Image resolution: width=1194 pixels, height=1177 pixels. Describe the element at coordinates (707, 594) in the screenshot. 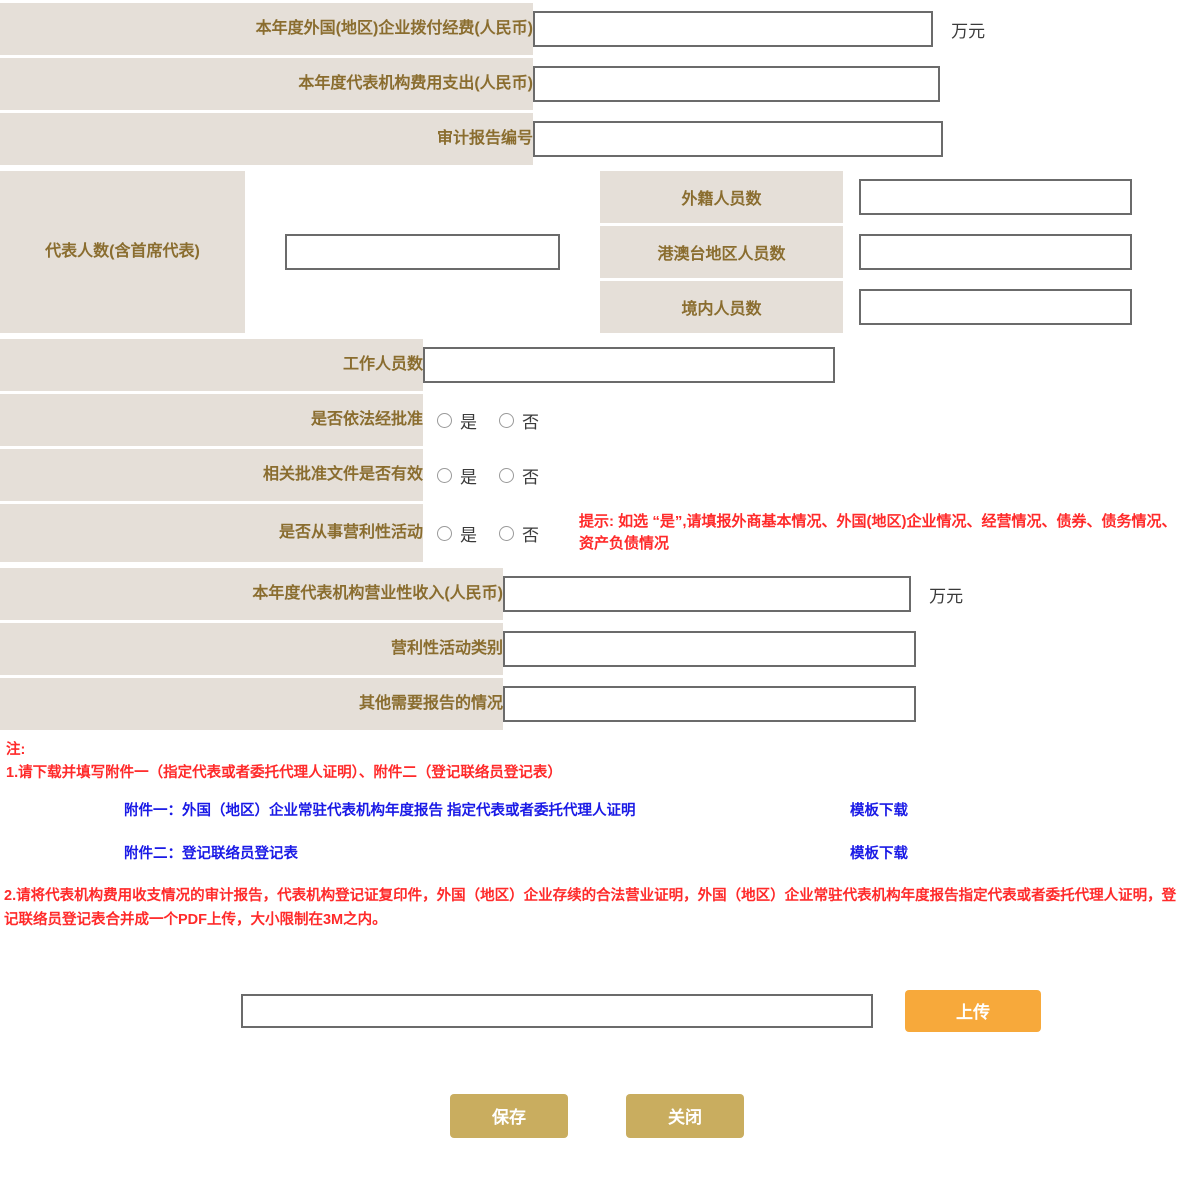

I see `business-income-input` at that location.